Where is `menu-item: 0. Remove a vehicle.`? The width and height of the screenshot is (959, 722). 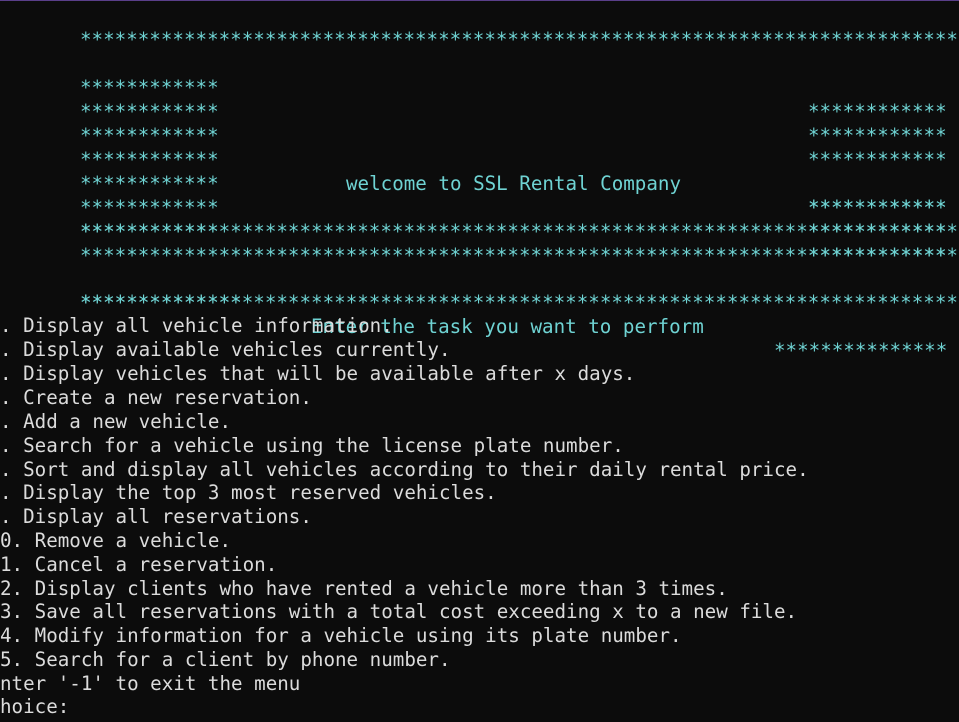
menu-item: 0. Remove a vehicle. is located at coordinates (116, 540).